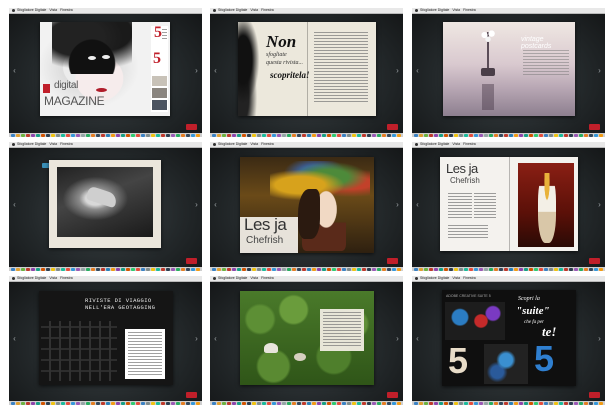 This screenshot has height=405, width=612. I want to click on magazine-spread, so click(307, 338).